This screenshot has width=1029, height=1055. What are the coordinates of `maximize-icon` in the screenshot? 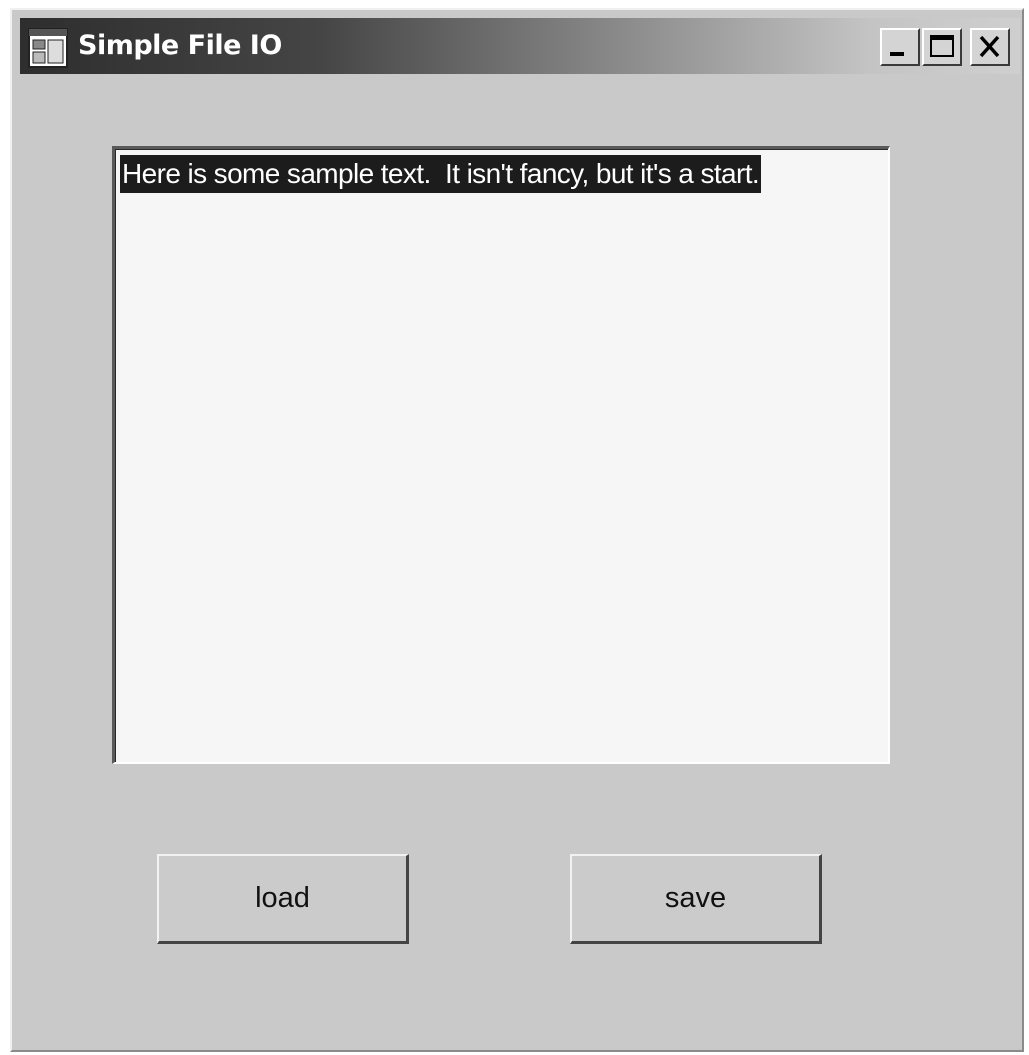 It's located at (942, 46).